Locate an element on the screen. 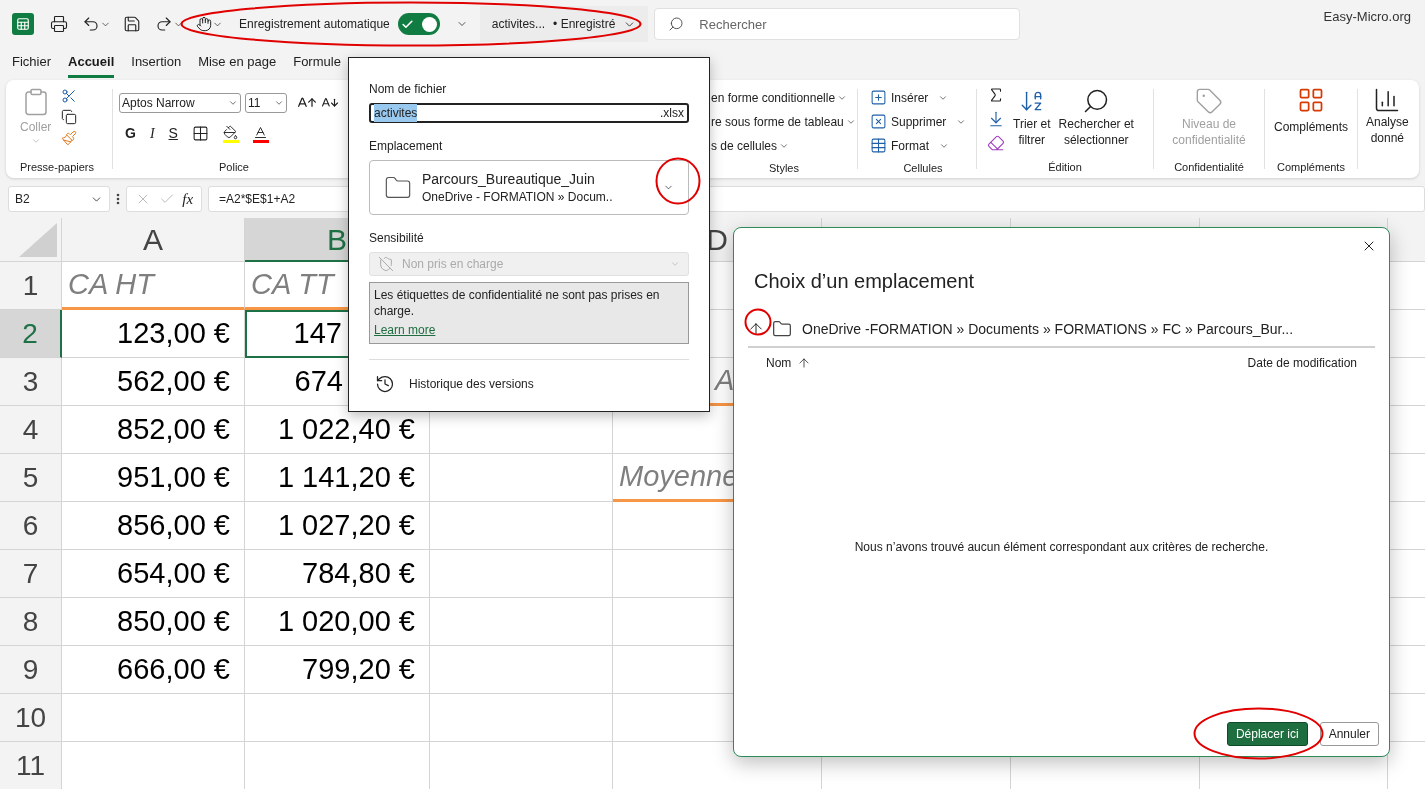  print-preview-button is located at coordinates (59, 24).